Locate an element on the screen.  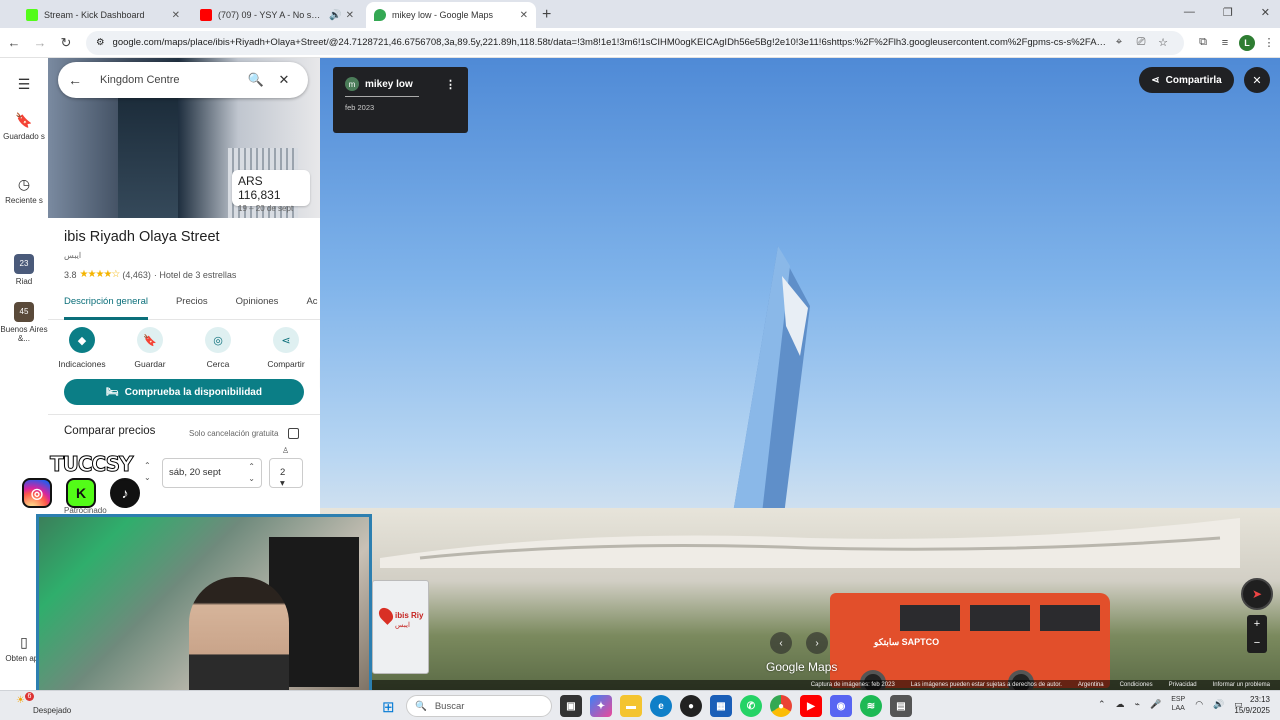
tab-google-maps: mikey low - Google Maps ✕ is located at coordinates (451, 15).